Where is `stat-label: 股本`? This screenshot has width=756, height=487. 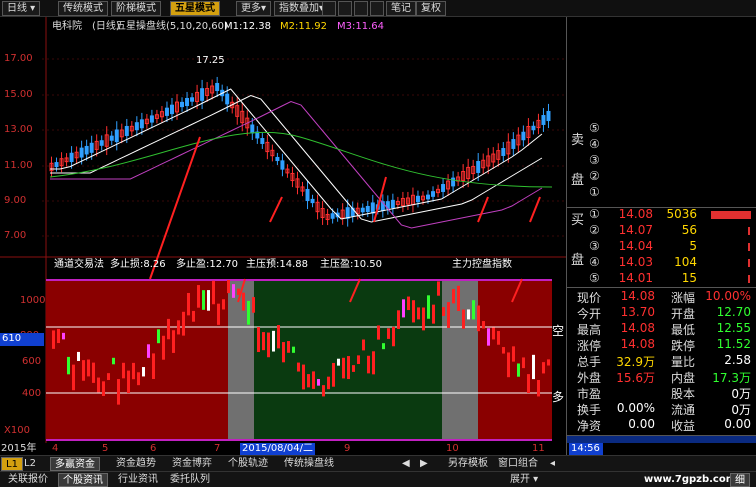
stat-label: 股本 is located at coordinates (683, 394).